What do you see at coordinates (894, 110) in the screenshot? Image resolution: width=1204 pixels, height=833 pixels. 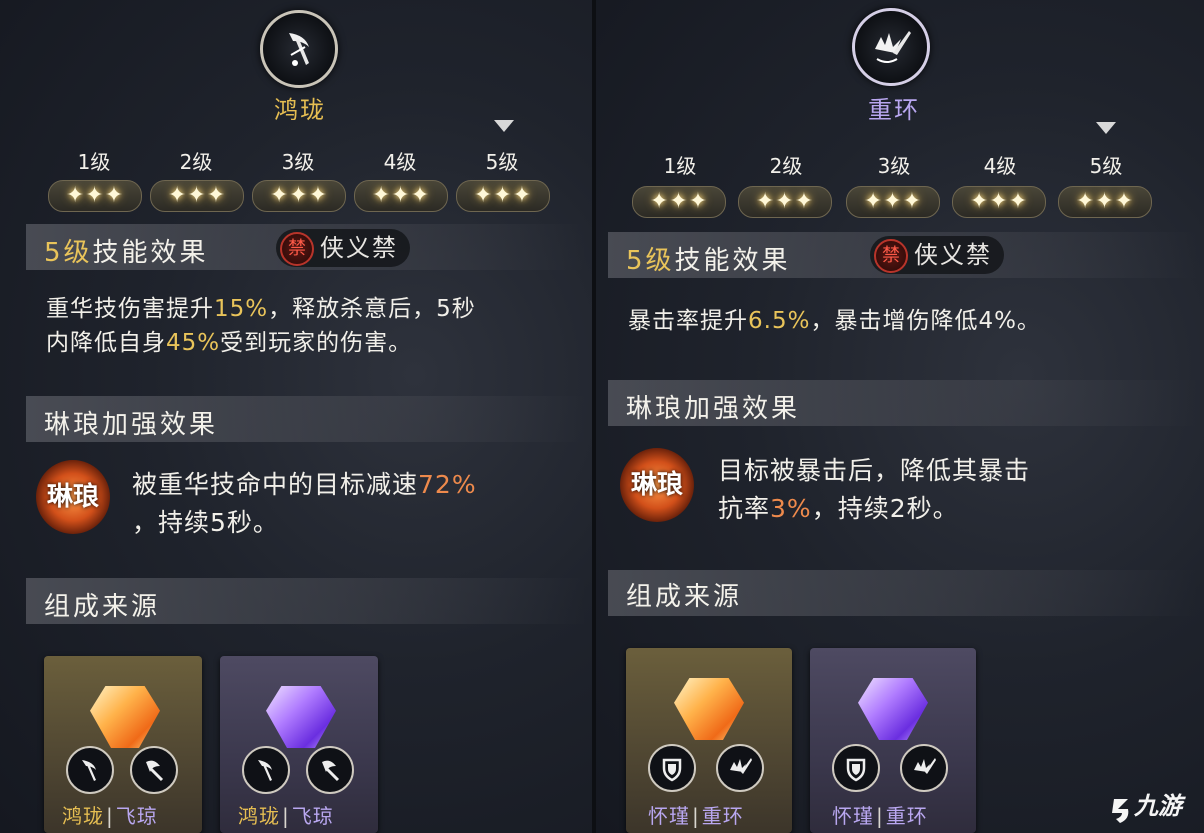 I see `skill-name: 重环` at bounding box center [894, 110].